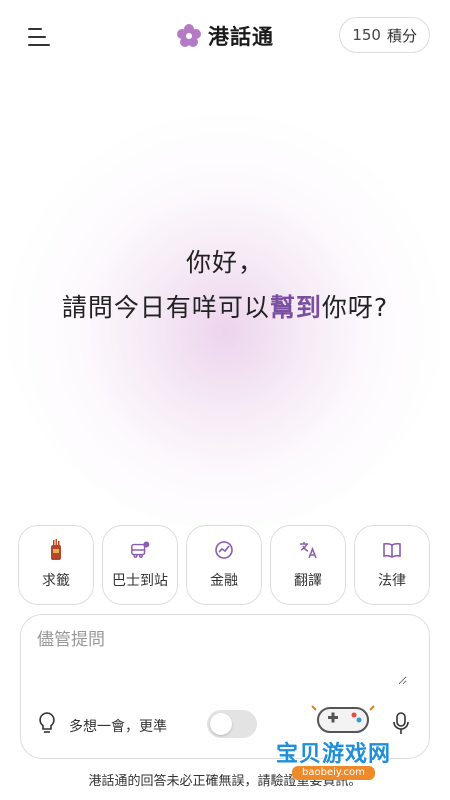 This screenshot has width=450, height=800. I want to click on card-finance-label: 金融, so click(224, 581).